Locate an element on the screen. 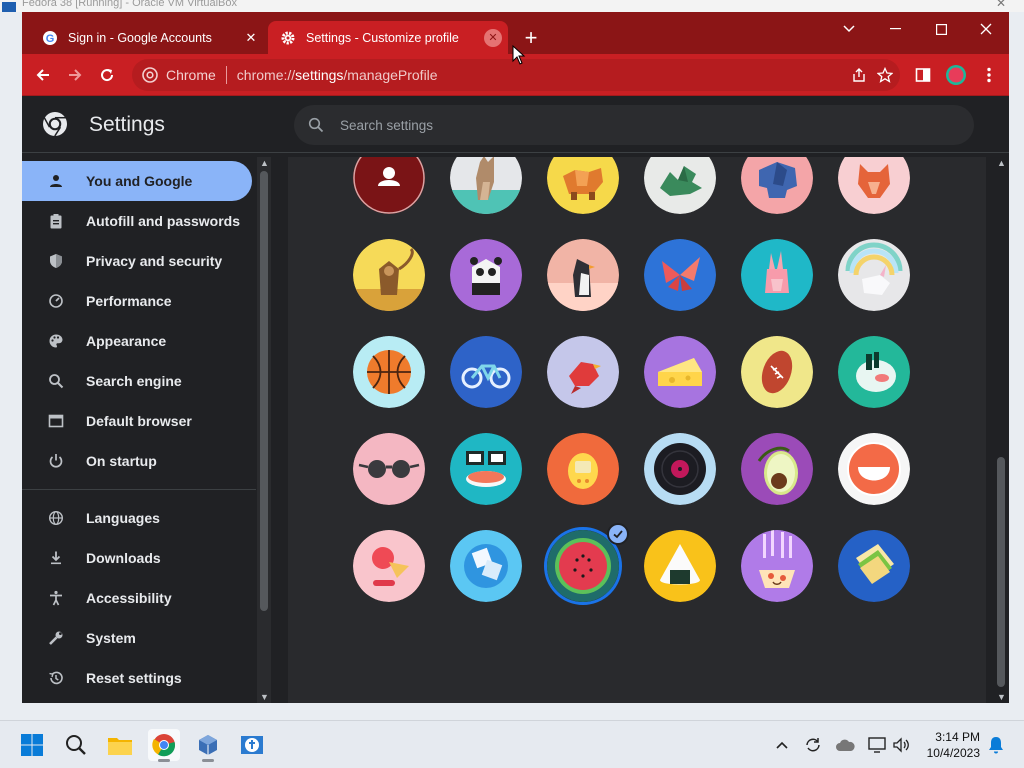 This screenshot has width=1024, height=768. avatar-fox-dog is located at coordinates (583, 185).